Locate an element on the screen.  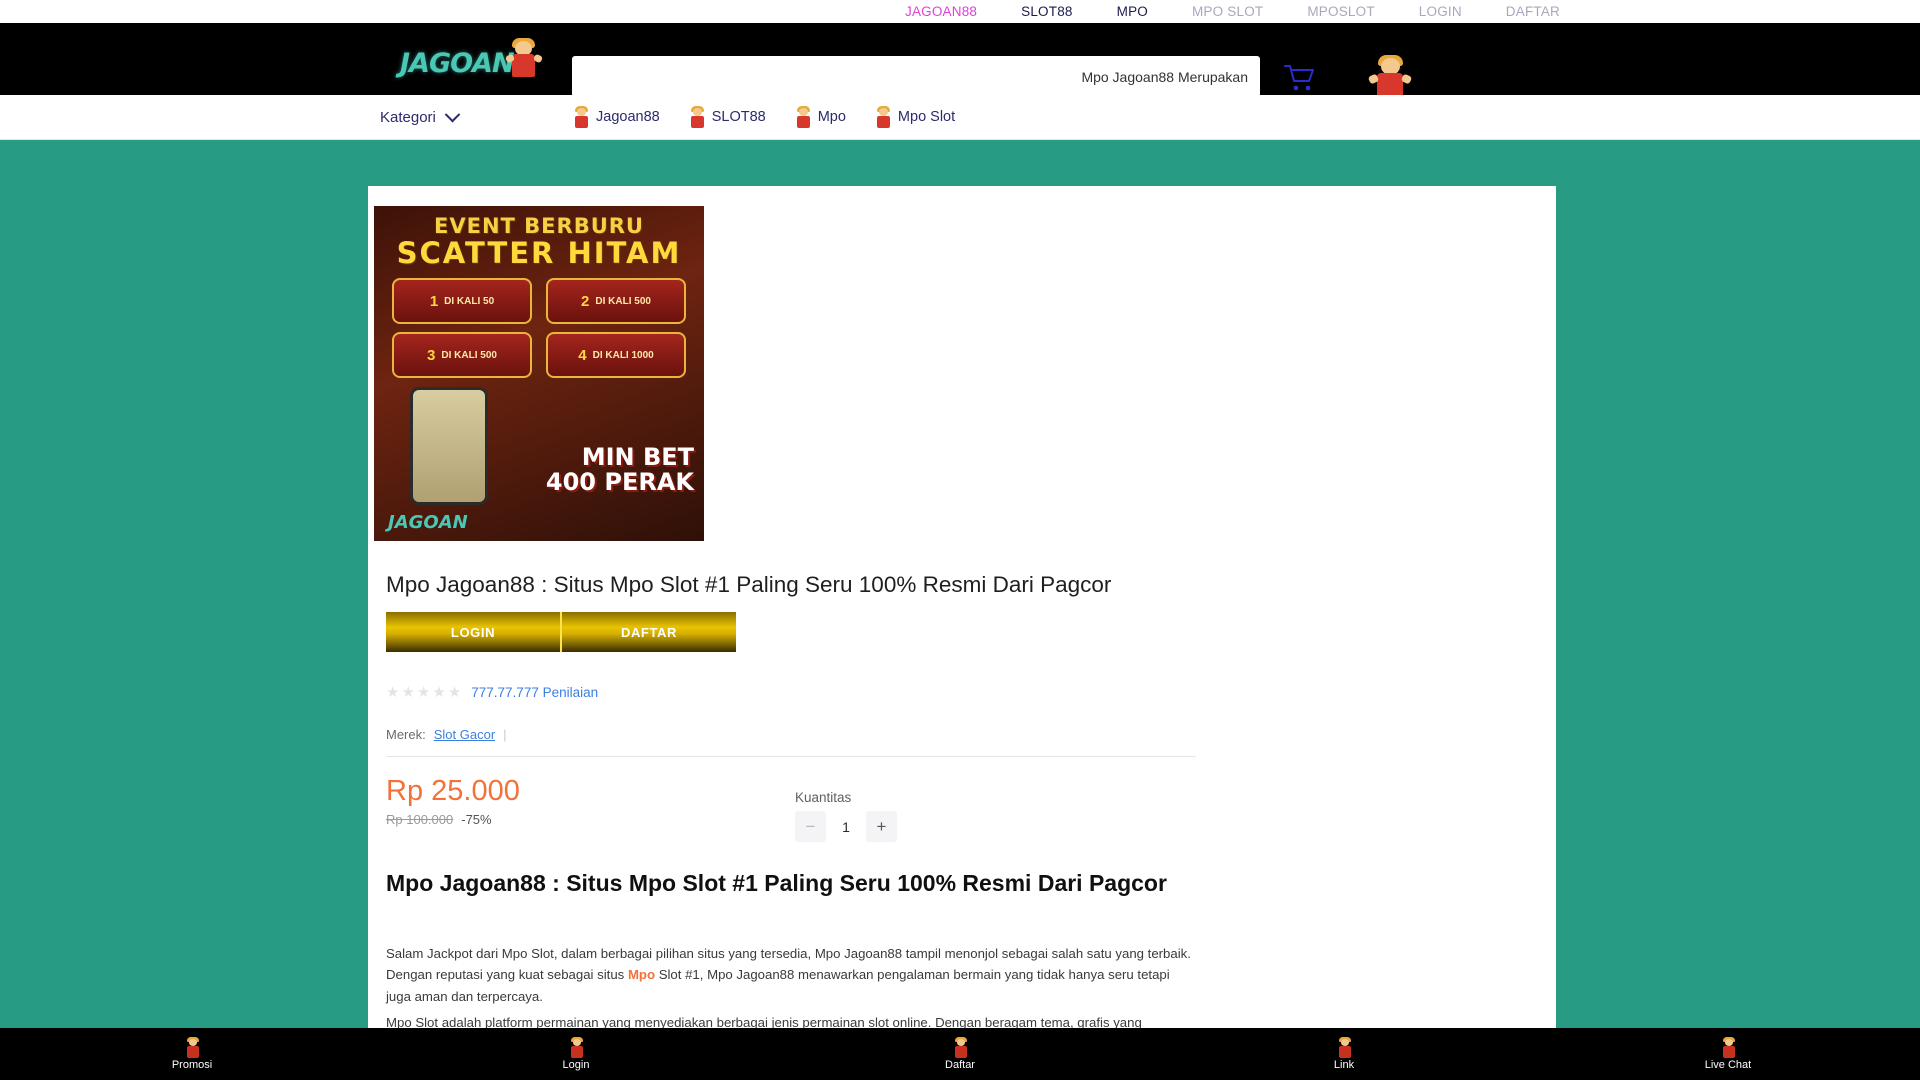
promo-chip-num: 1 is located at coordinates (434, 301).